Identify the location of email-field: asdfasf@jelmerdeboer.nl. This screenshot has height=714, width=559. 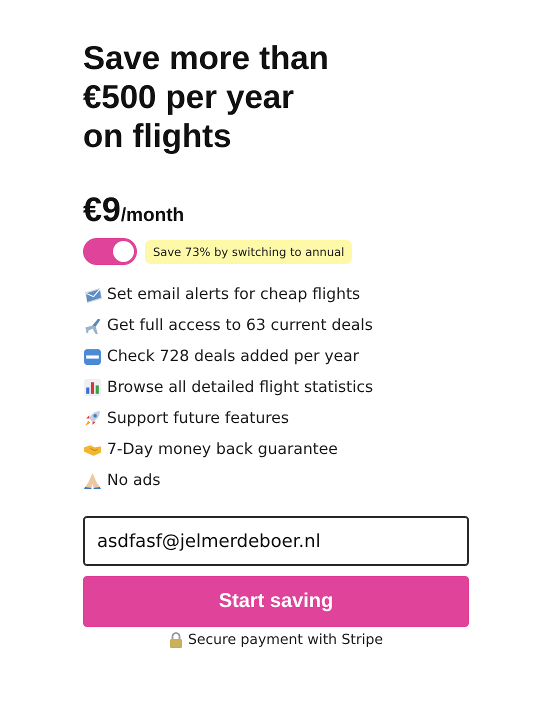
(276, 541).